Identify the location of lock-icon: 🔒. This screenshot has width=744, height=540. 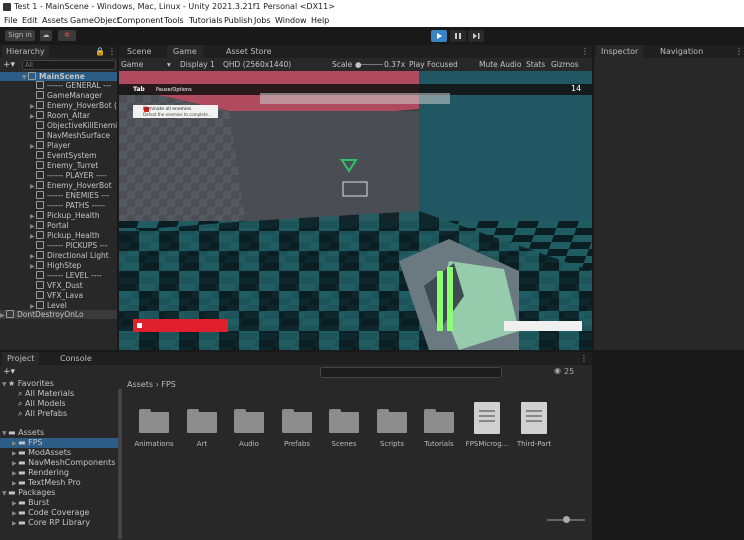
(100, 51).